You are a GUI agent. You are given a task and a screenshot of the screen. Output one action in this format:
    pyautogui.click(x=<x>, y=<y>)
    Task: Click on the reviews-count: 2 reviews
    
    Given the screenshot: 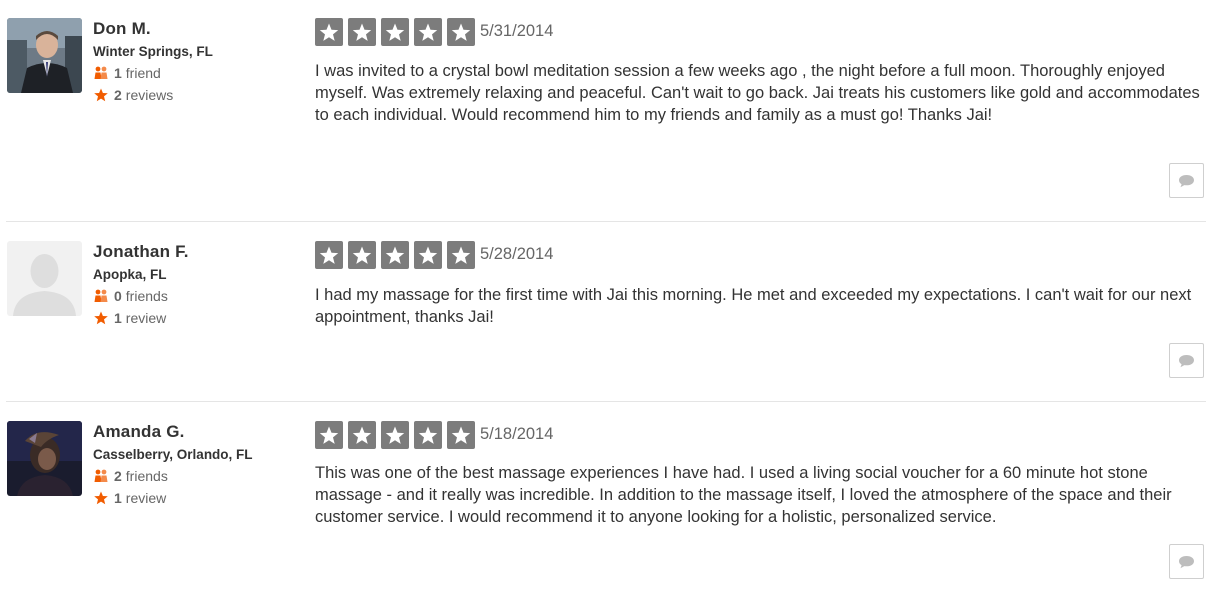 What is the action you would take?
    pyautogui.click(x=133, y=95)
    